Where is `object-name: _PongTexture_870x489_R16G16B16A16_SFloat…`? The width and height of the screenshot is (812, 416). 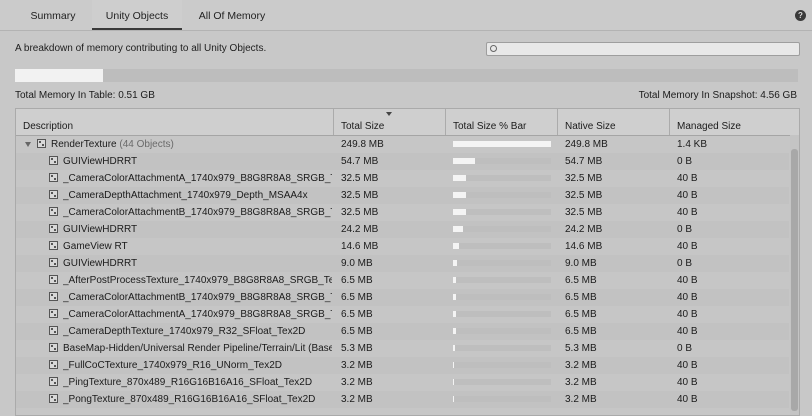
object-name: _PongTexture_870x489_R16G16B16A16_SFloat… is located at coordinates (189, 399).